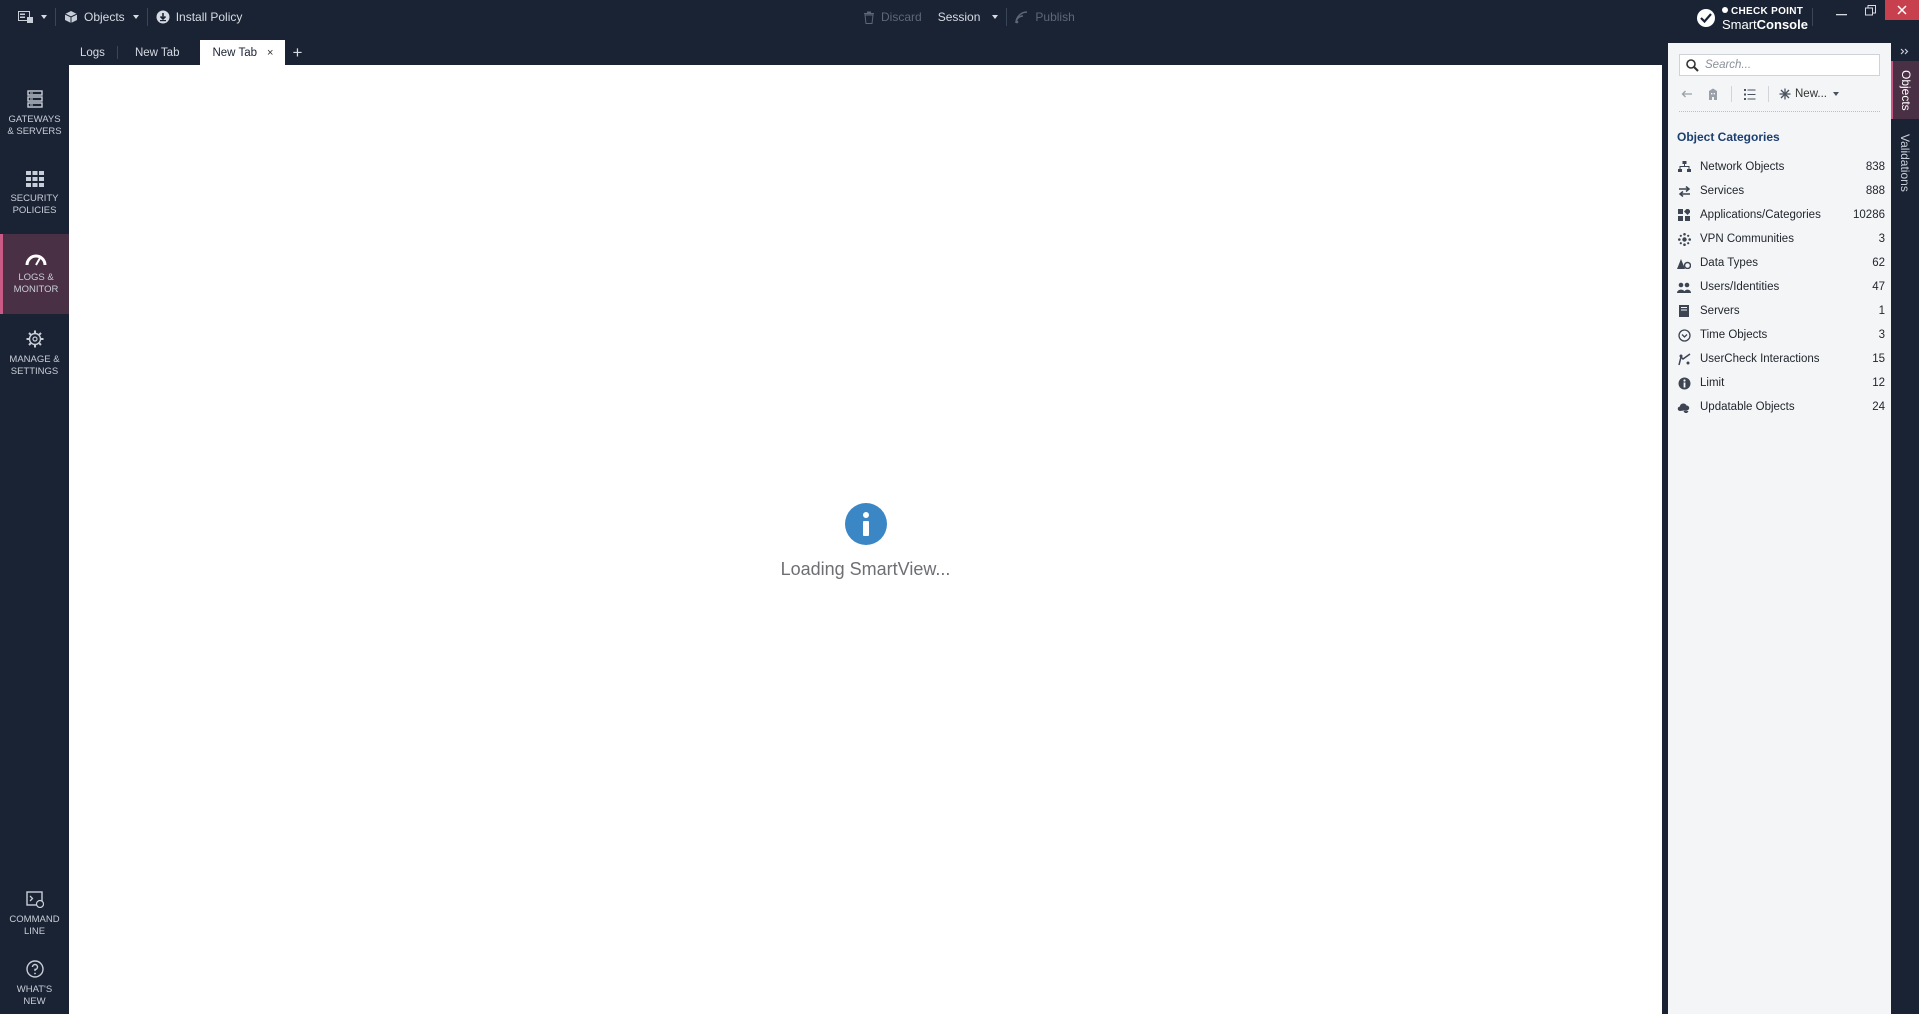  What do you see at coordinates (1875, 167) in the screenshot?
I see `category-count: 838` at bounding box center [1875, 167].